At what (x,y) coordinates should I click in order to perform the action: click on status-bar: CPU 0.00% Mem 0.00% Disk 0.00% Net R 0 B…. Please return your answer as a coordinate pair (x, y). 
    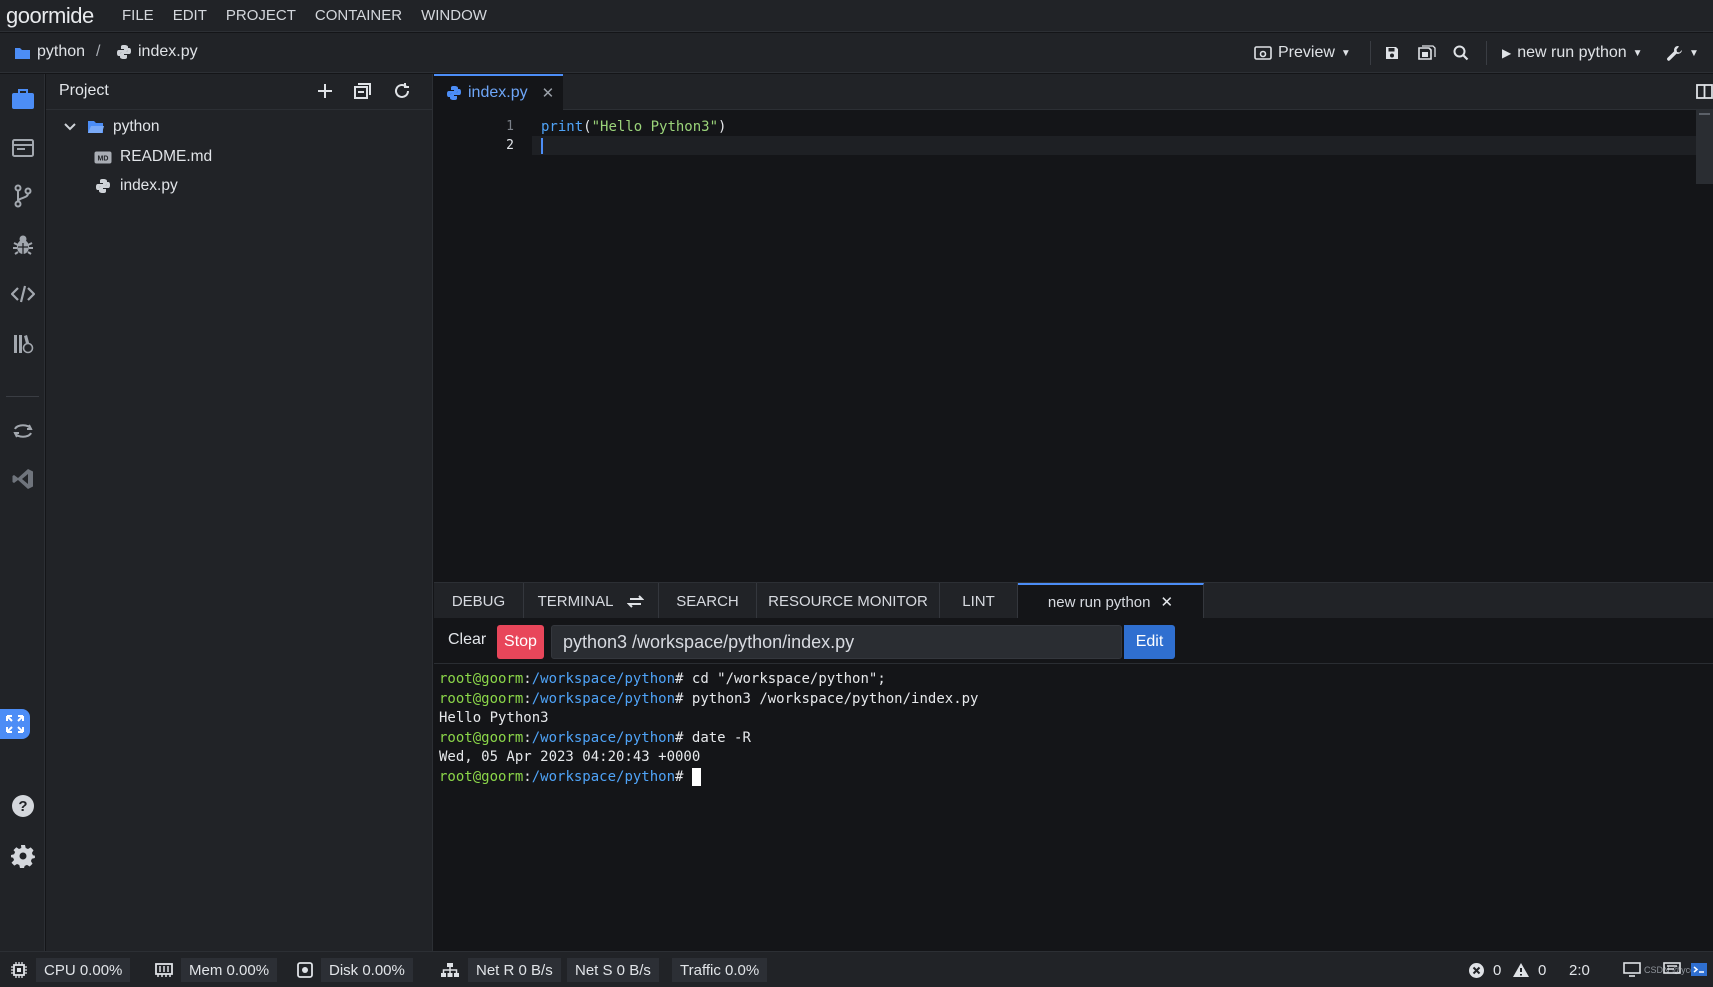
    Looking at the image, I should click on (856, 969).